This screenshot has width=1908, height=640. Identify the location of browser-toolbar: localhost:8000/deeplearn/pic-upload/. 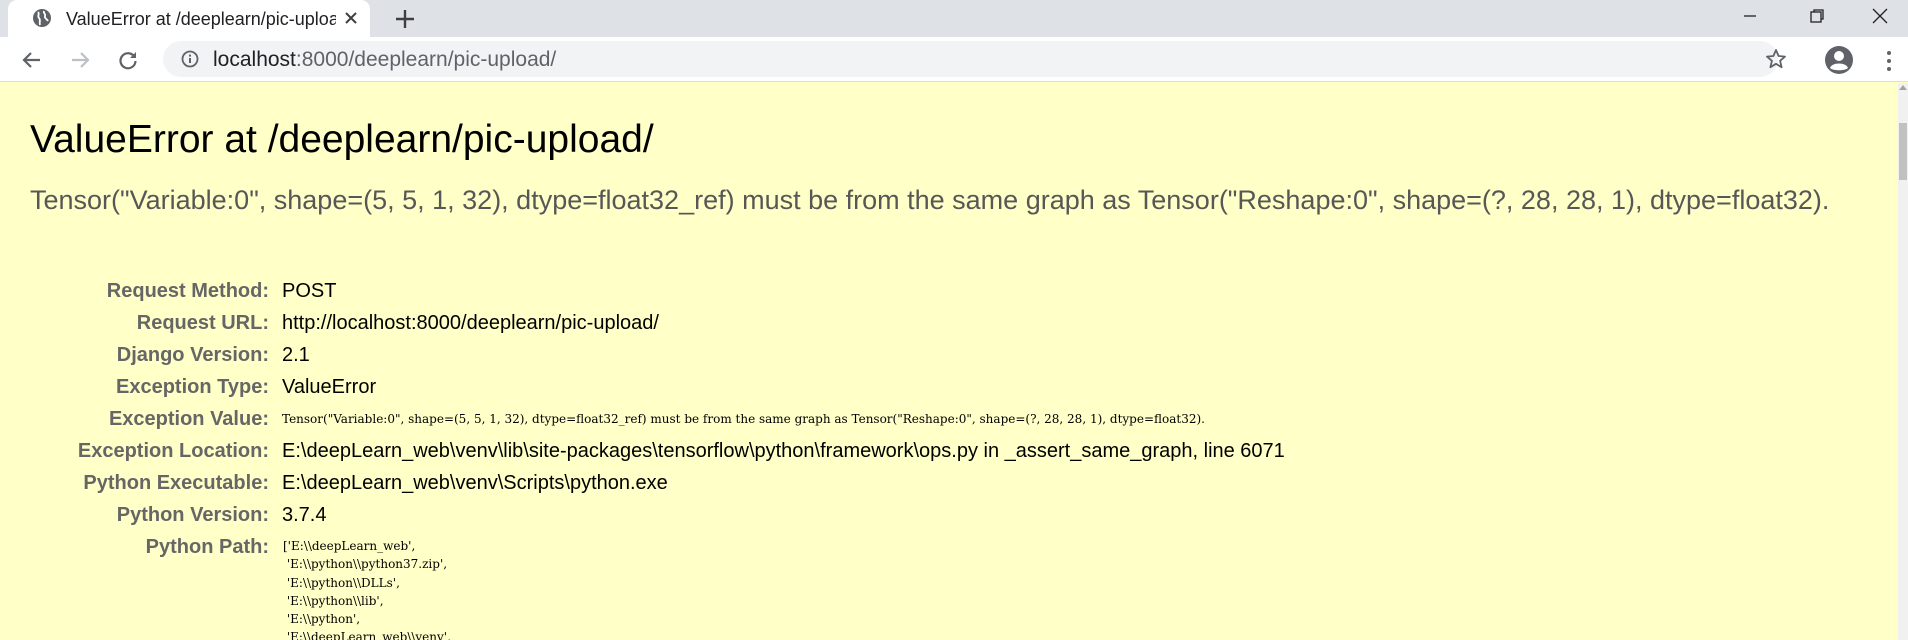
(954, 59).